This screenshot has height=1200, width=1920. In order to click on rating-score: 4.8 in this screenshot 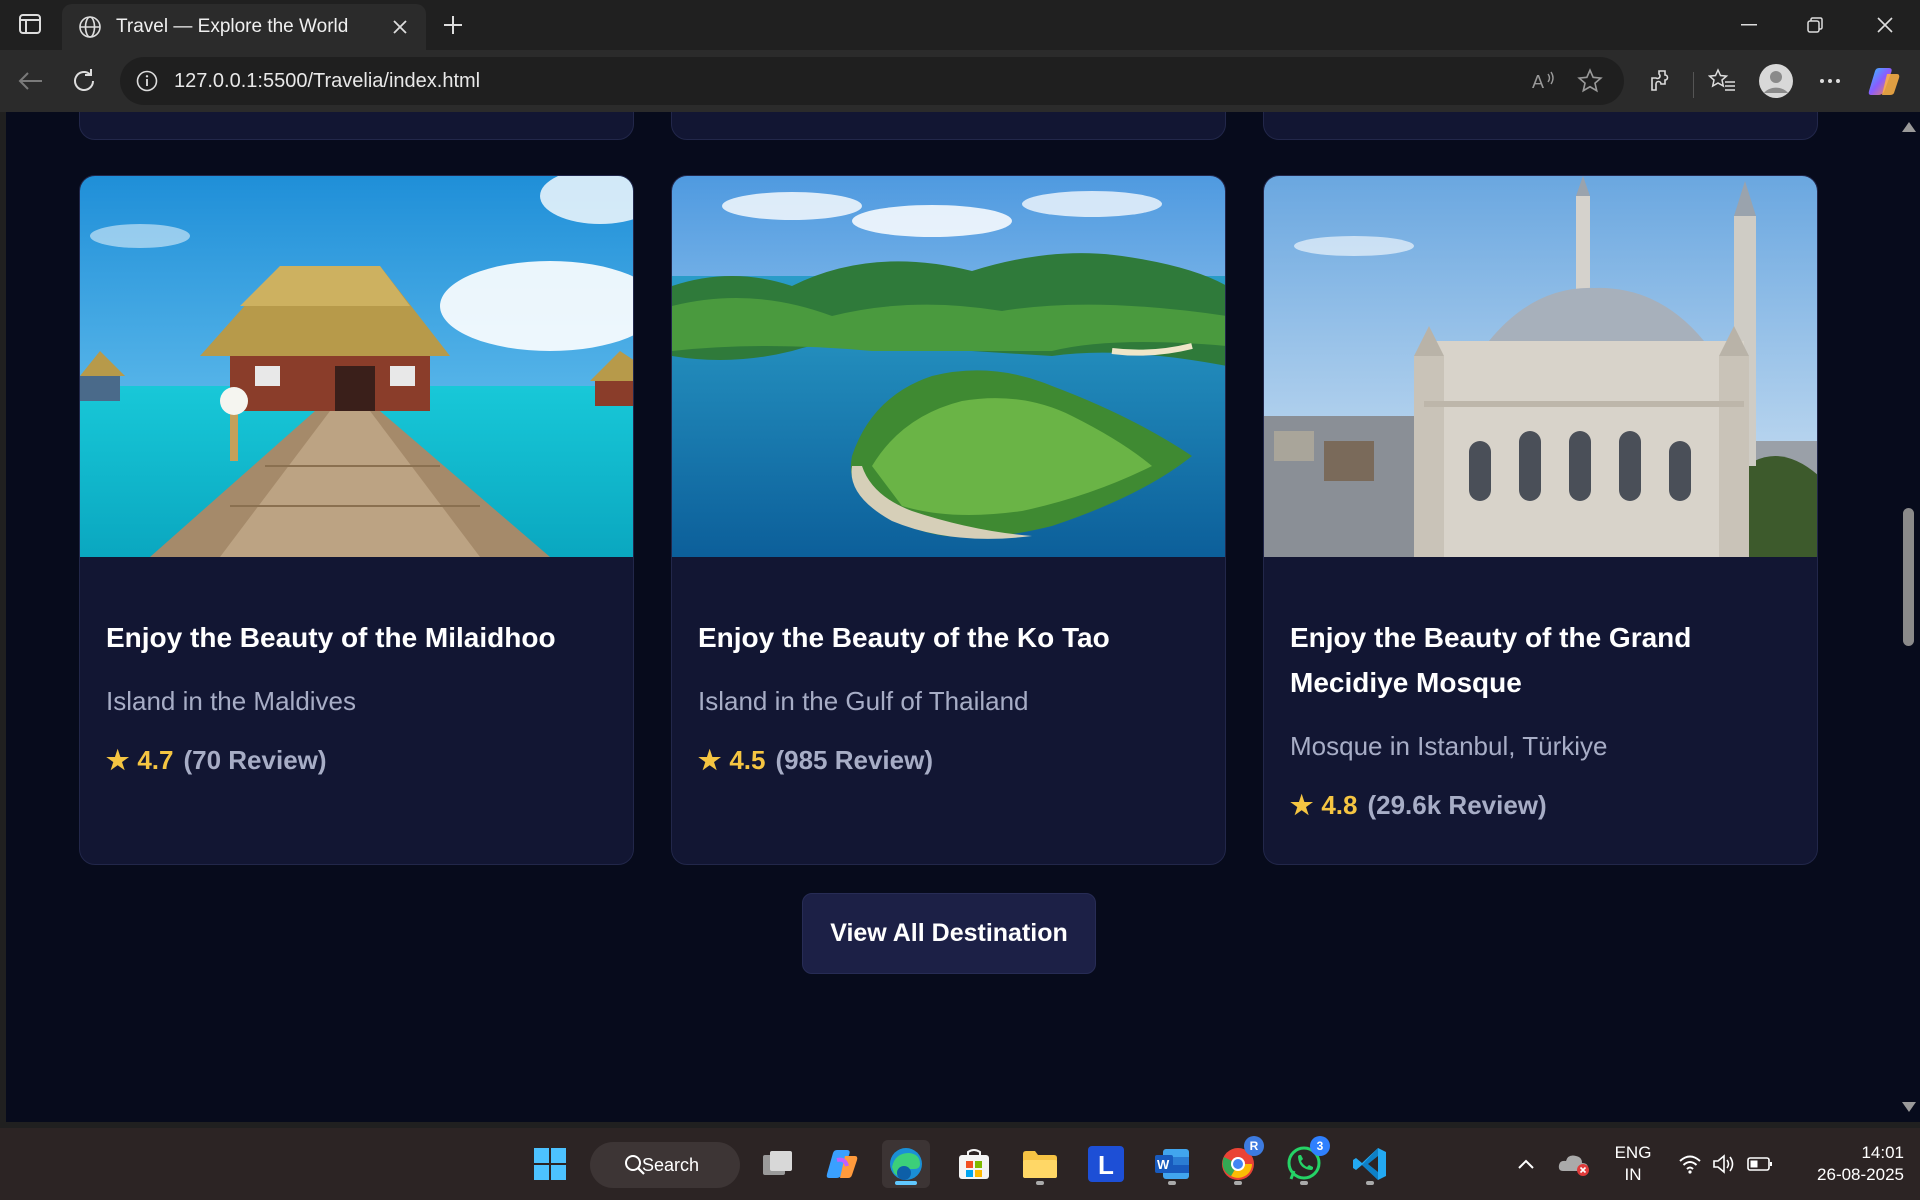, I will do `click(1339, 805)`.